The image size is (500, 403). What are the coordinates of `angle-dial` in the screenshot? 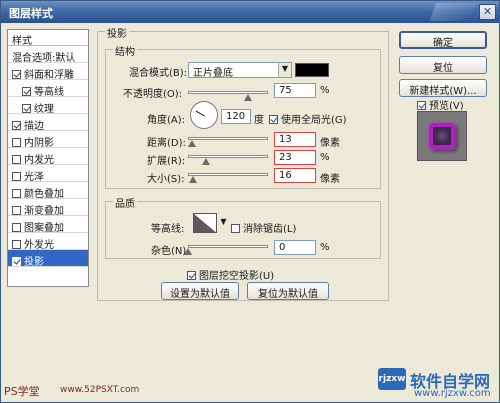 It's located at (204, 115).